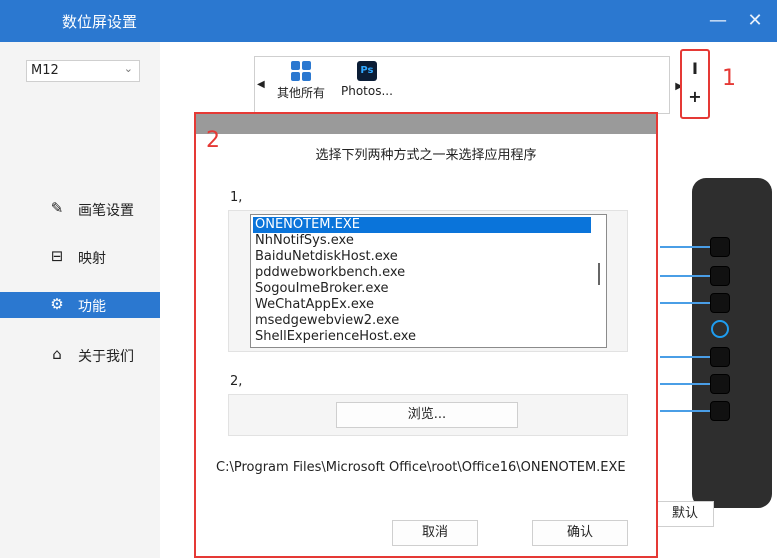 The height and width of the screenshot is (558, 777). Describe the element at coordinates (426, 124) in the screenshot. I see `dialog-header-bar` at that location.